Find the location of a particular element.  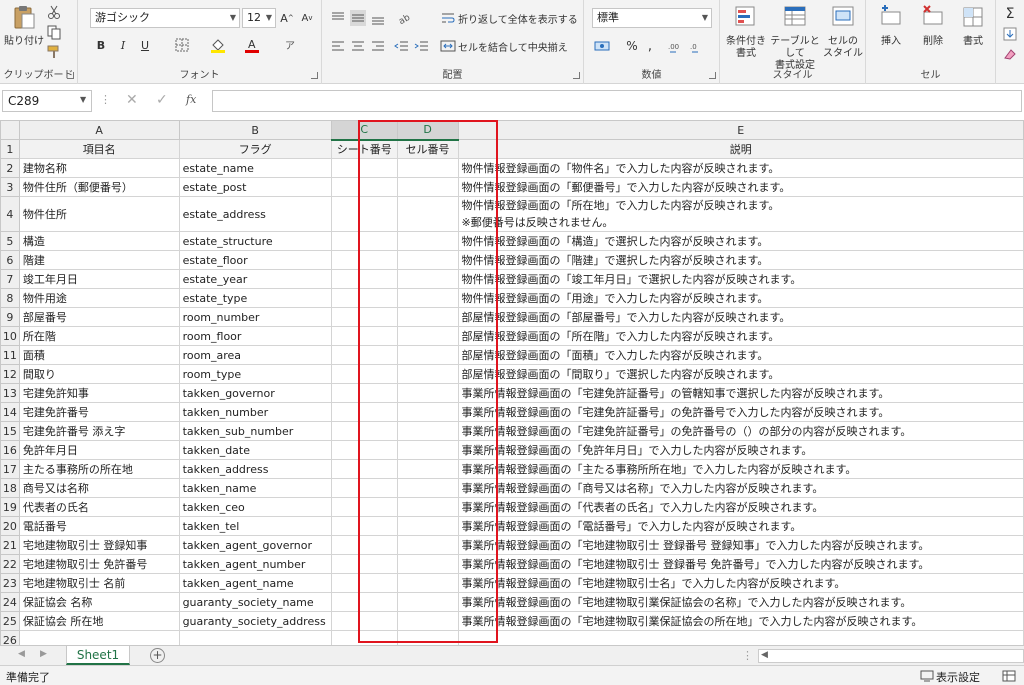

row-header: 19 is located at coordinates (10, 507).